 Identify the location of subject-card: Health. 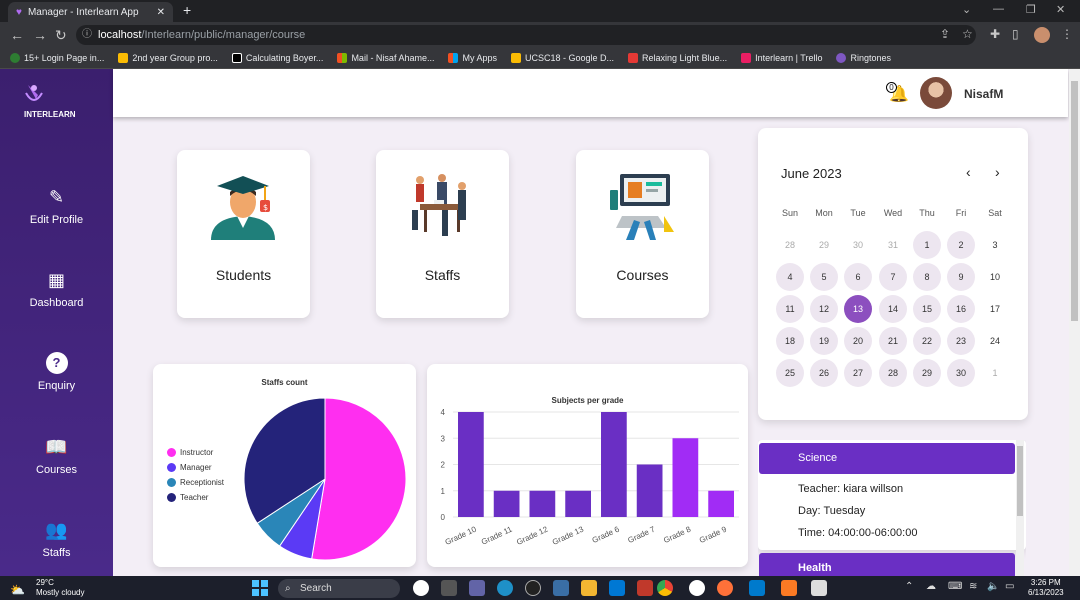
(892, 564).